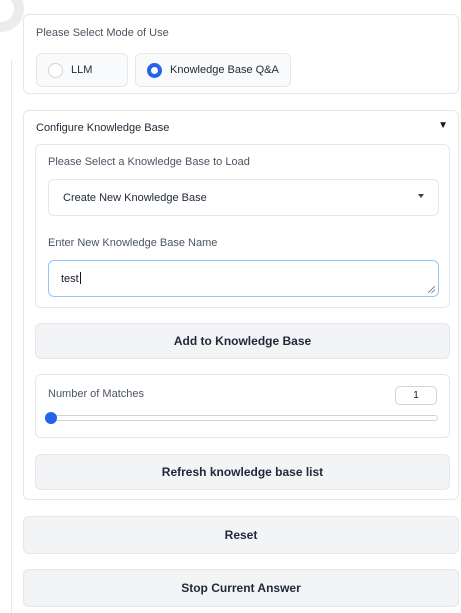 The width and height of the screenshot is (461, 613). I want to click on reset-button: Reset, so click(241, 535).